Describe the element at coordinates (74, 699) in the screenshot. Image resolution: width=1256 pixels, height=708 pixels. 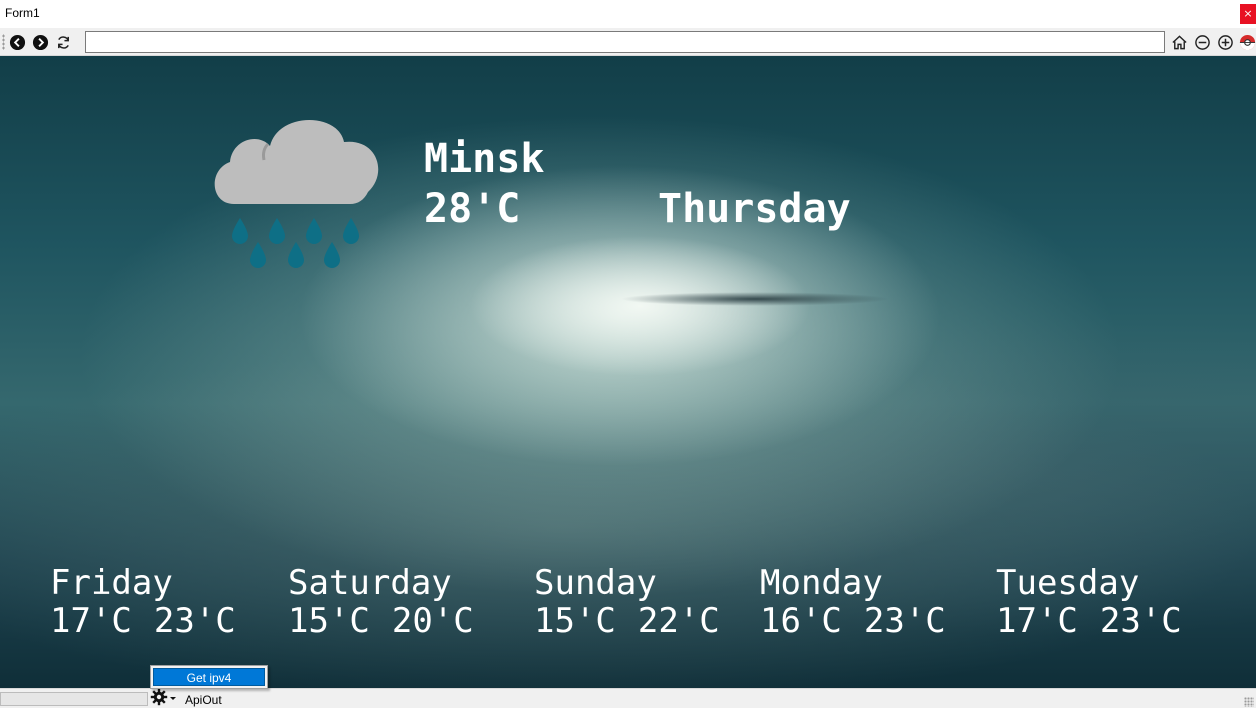
I see `progress-bar` at that location.